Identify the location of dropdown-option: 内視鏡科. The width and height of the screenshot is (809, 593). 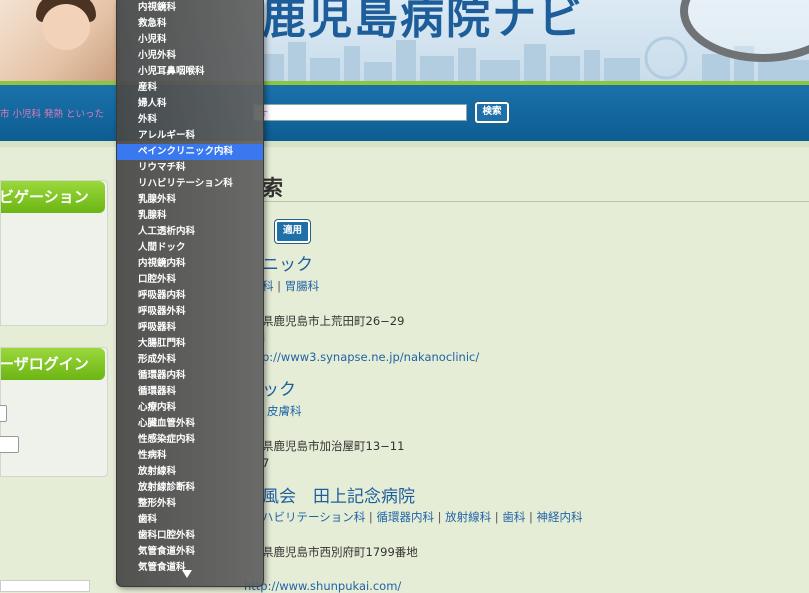
(190, 8).